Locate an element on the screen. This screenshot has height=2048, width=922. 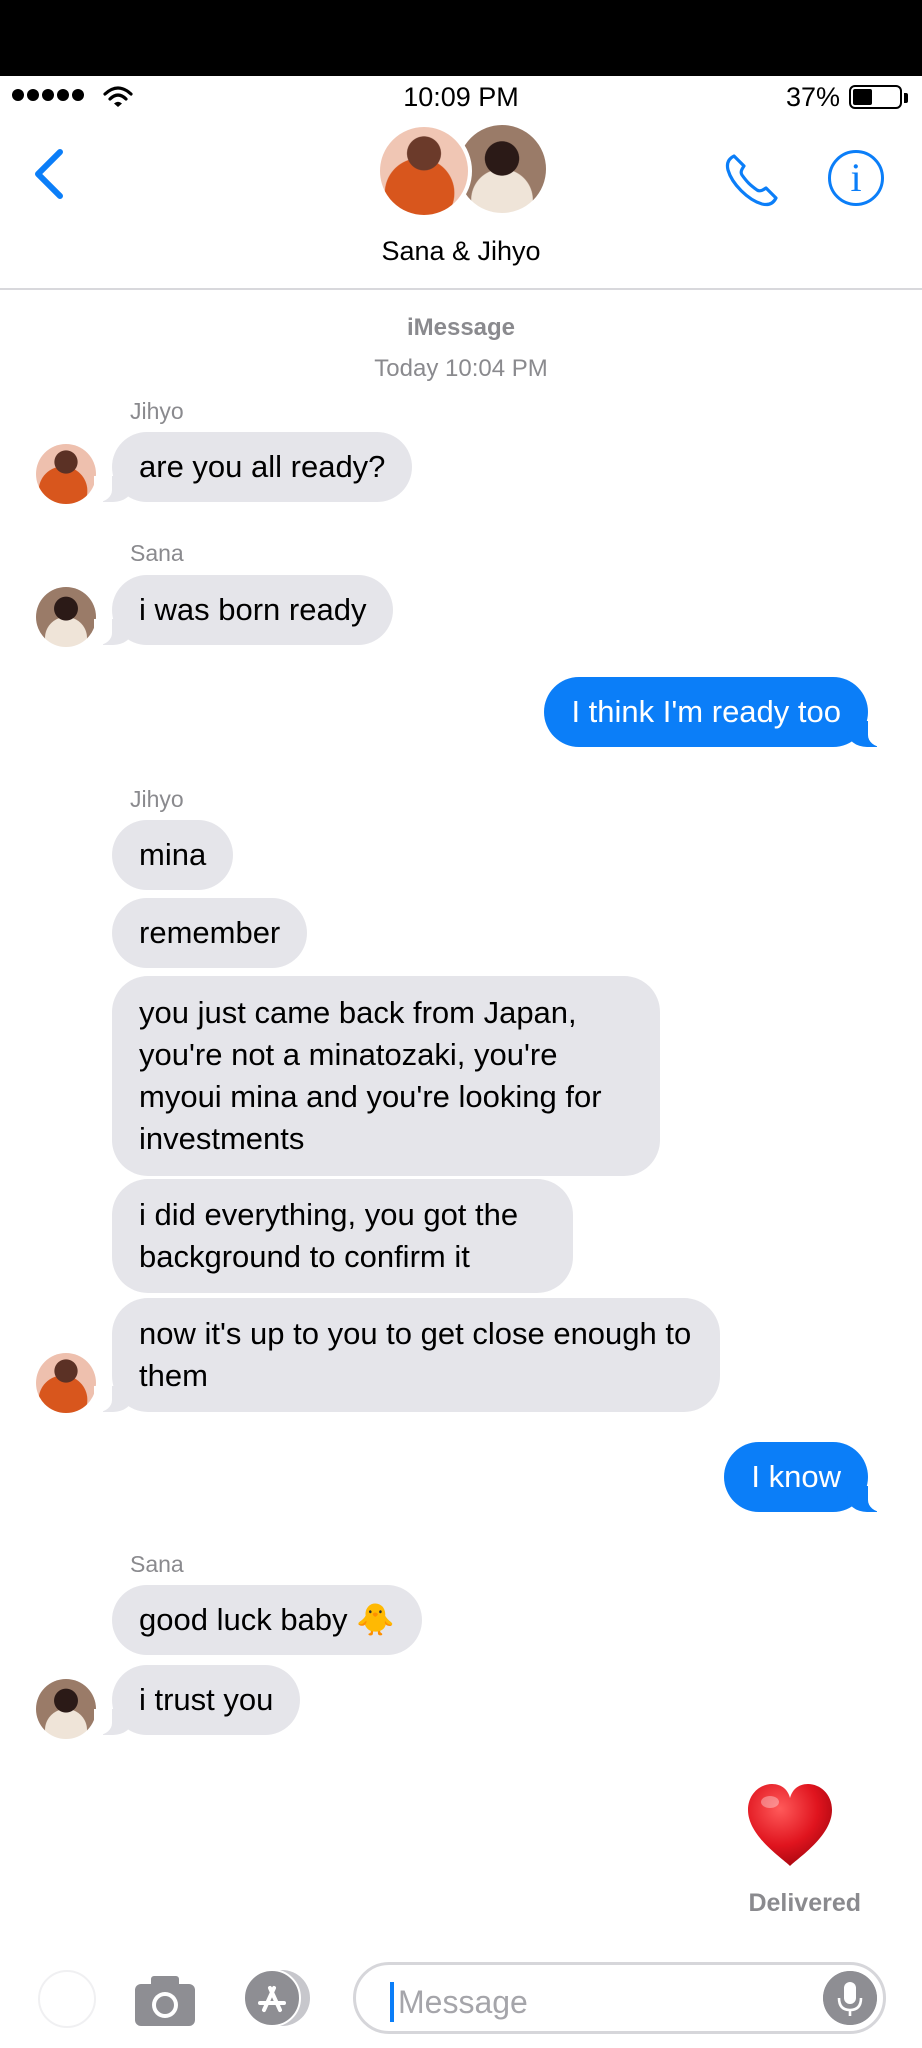
status-time: 10:09 PM is located at coordinates (461, 97).